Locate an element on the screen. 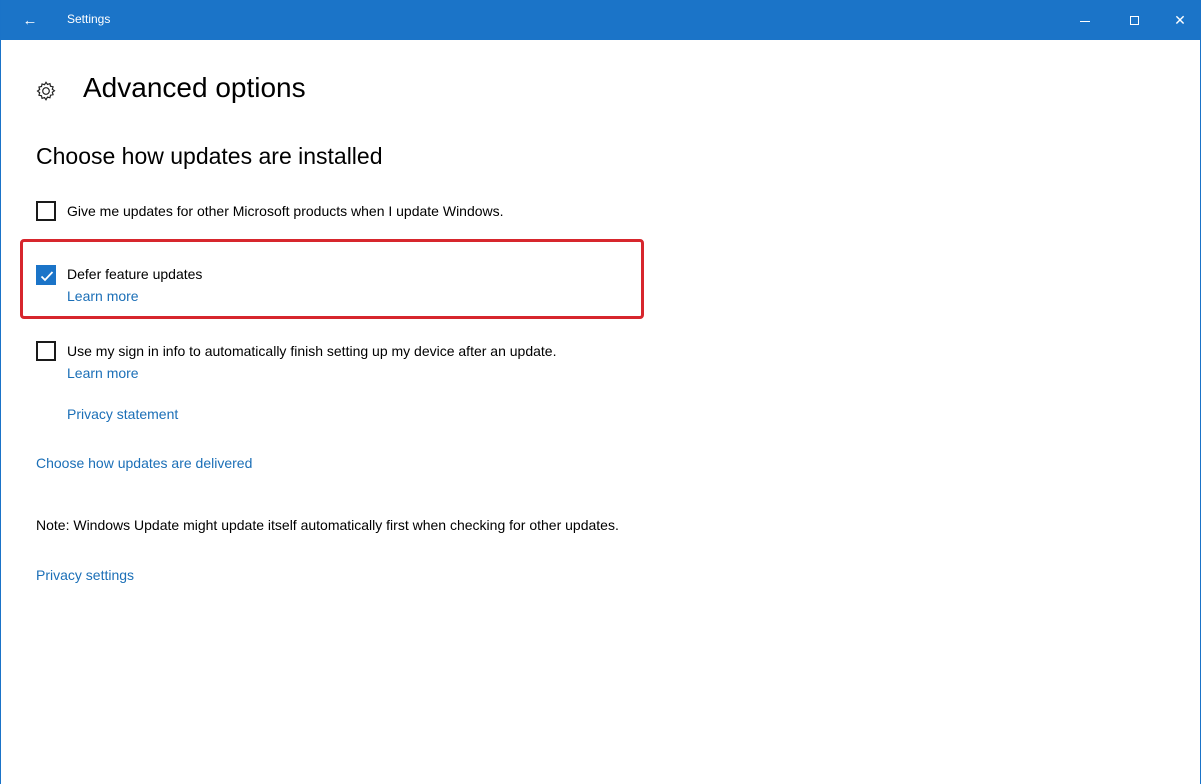 The height and width of the screenshot is (784, 1203). window-title: Settings is located at coordinates (89, 19).